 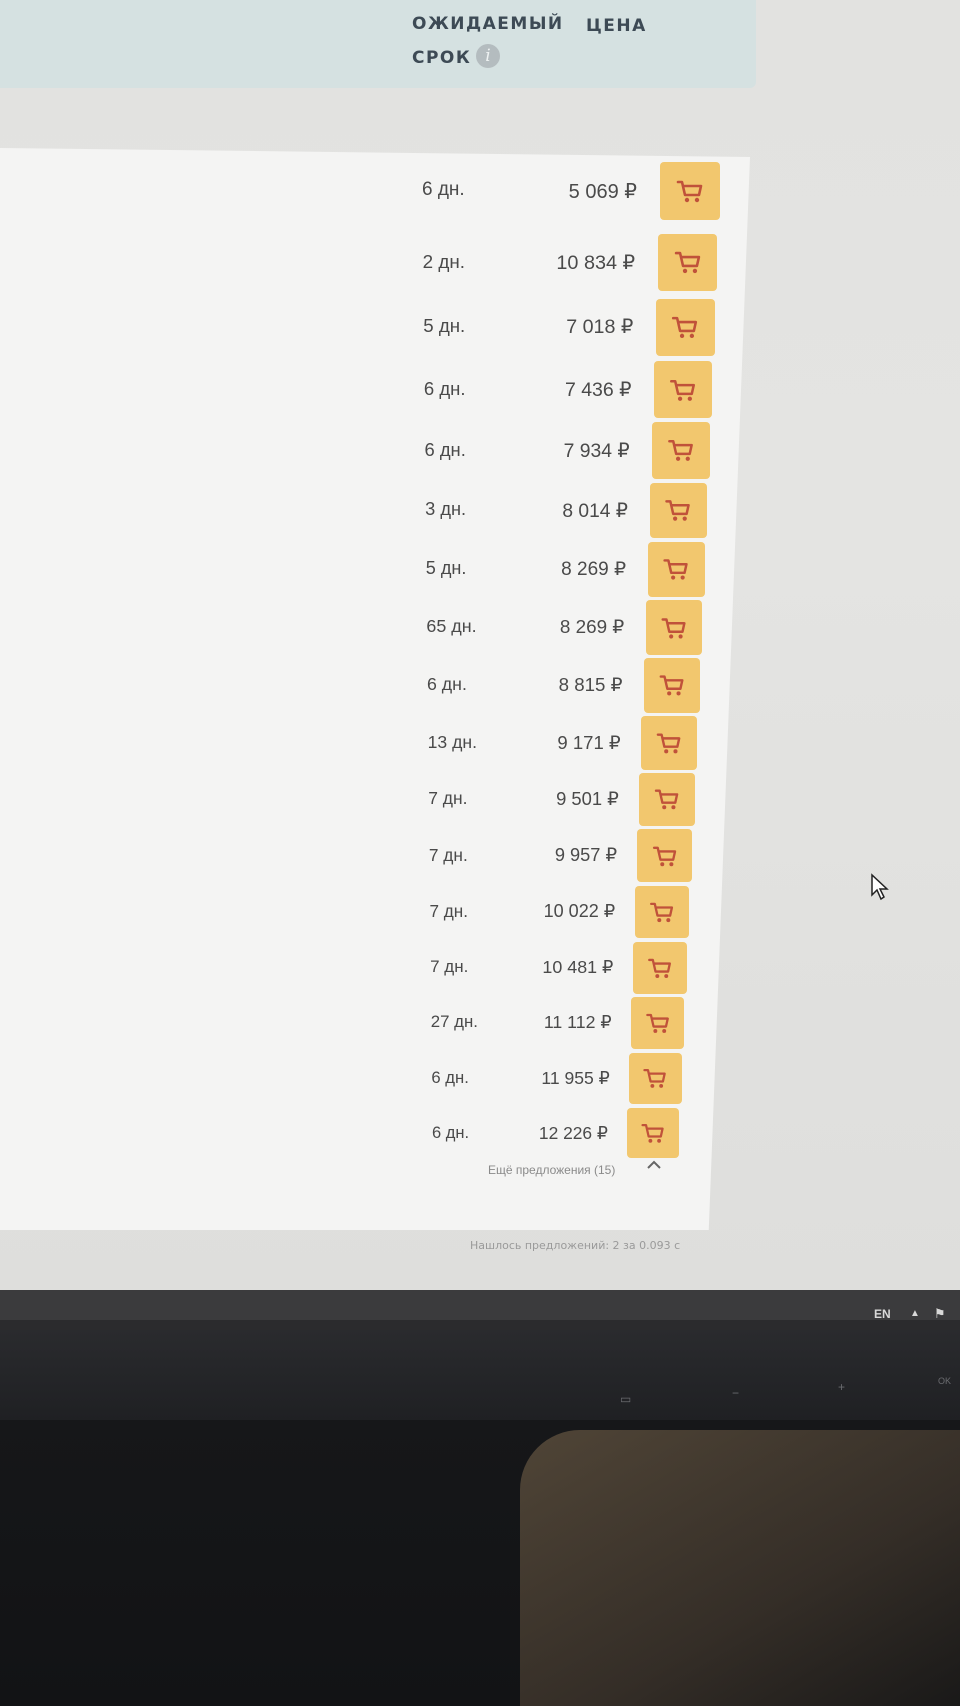 I want to click on offer-price: 8 815 ₽, so click(x=590, y=685).